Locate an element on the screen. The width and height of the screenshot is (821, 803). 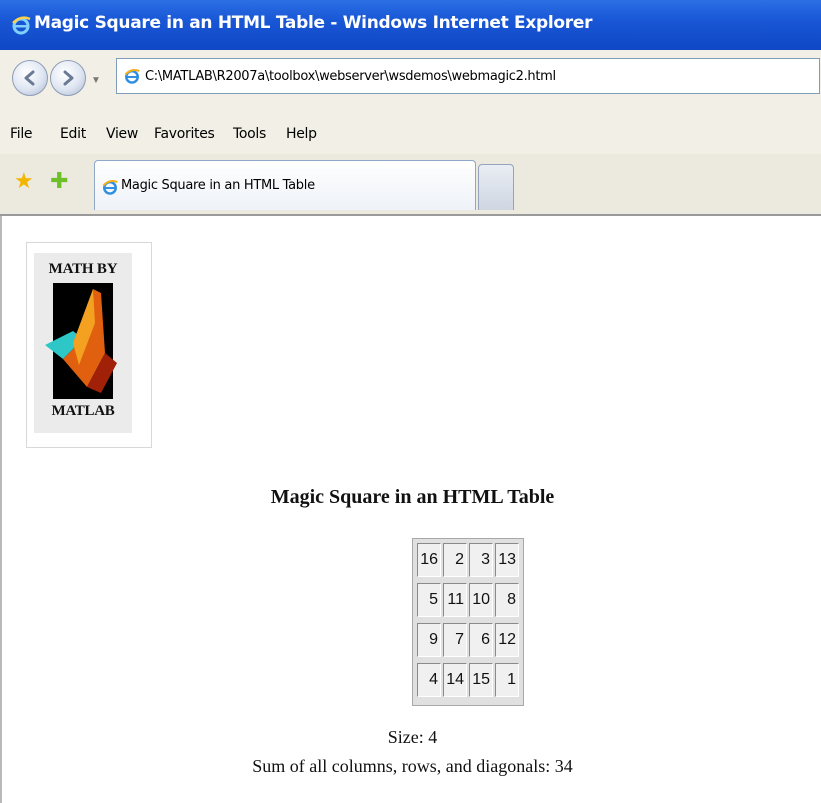
menu-bar: File Edit View Favorites Tools Help is located at coordinates (410, 135).